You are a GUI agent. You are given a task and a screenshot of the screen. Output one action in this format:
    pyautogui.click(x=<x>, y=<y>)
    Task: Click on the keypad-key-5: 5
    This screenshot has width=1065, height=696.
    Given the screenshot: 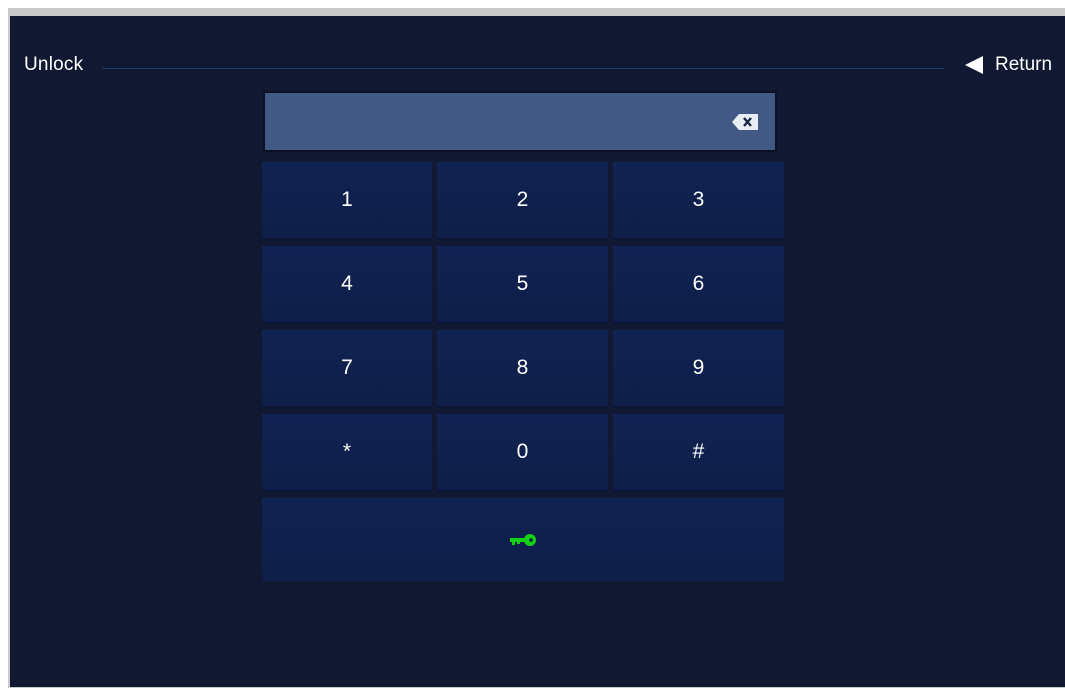 What is the action you would take?
    pyautogui.click(x=522, y=285)
    